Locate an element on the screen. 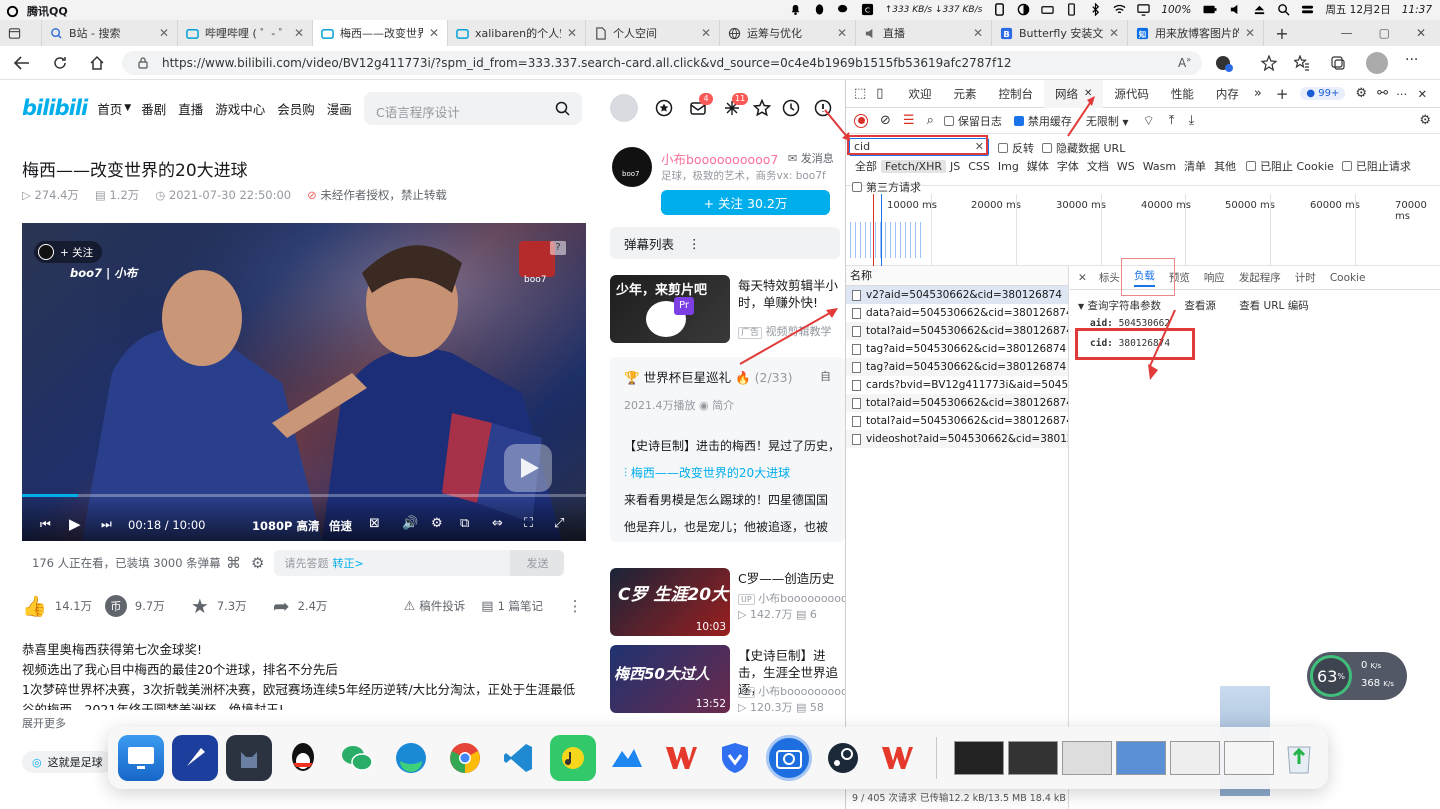 Image resolution: width=1440 pixels, height=809 pixels. coin-icon: 币 is located at coordinates (115, 606).